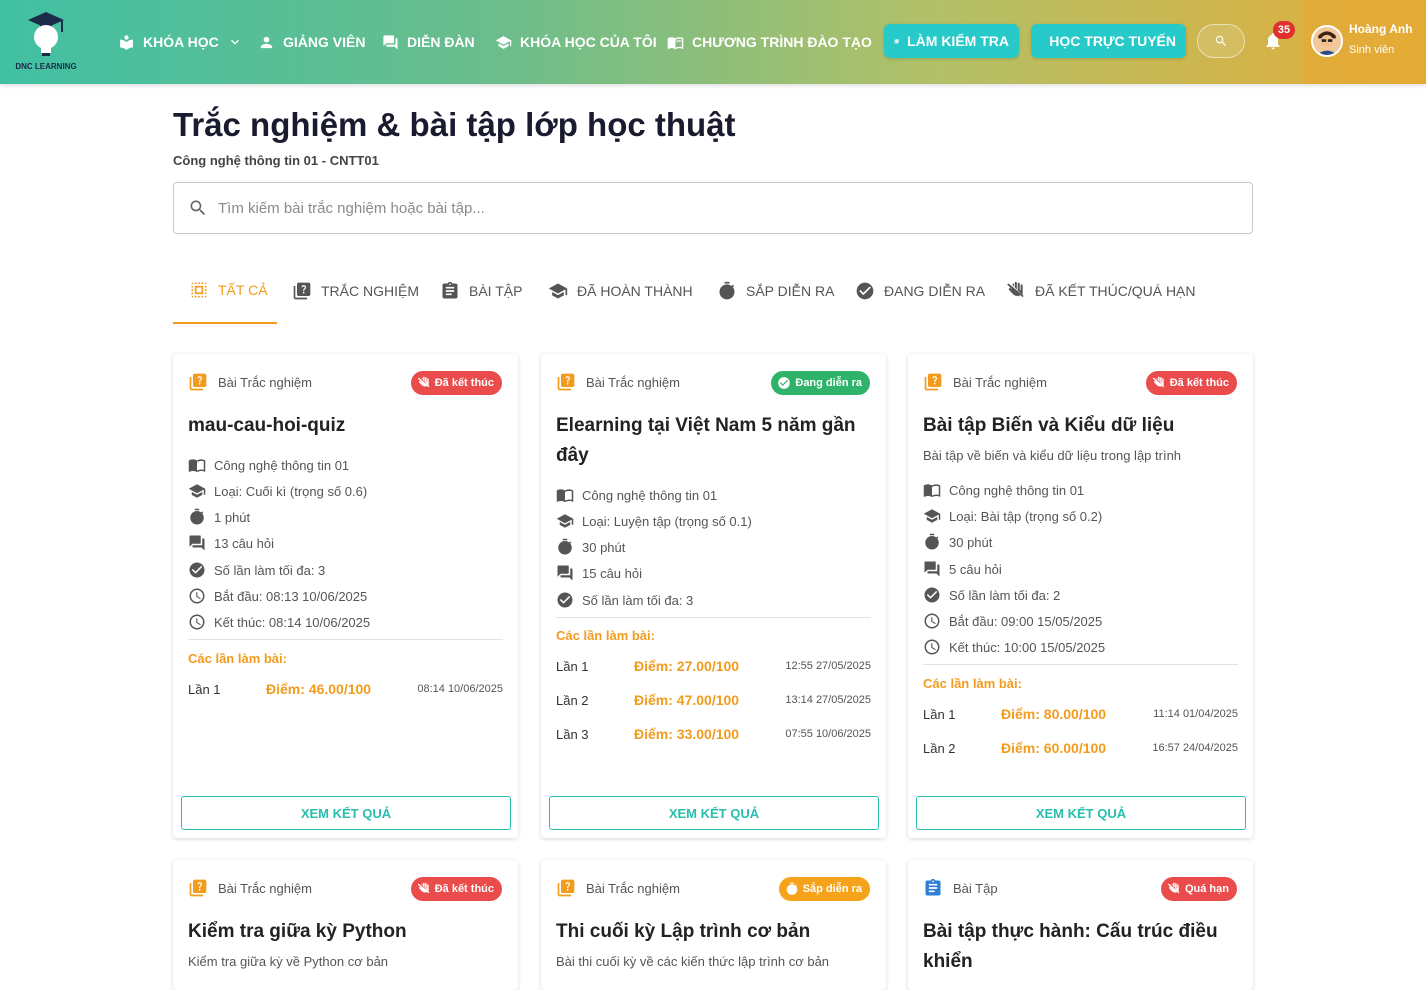  Describe the element at coordinates (686, 700) in the screenshot. I see `attempt-score: Điểm: 47.00/100` at that location.